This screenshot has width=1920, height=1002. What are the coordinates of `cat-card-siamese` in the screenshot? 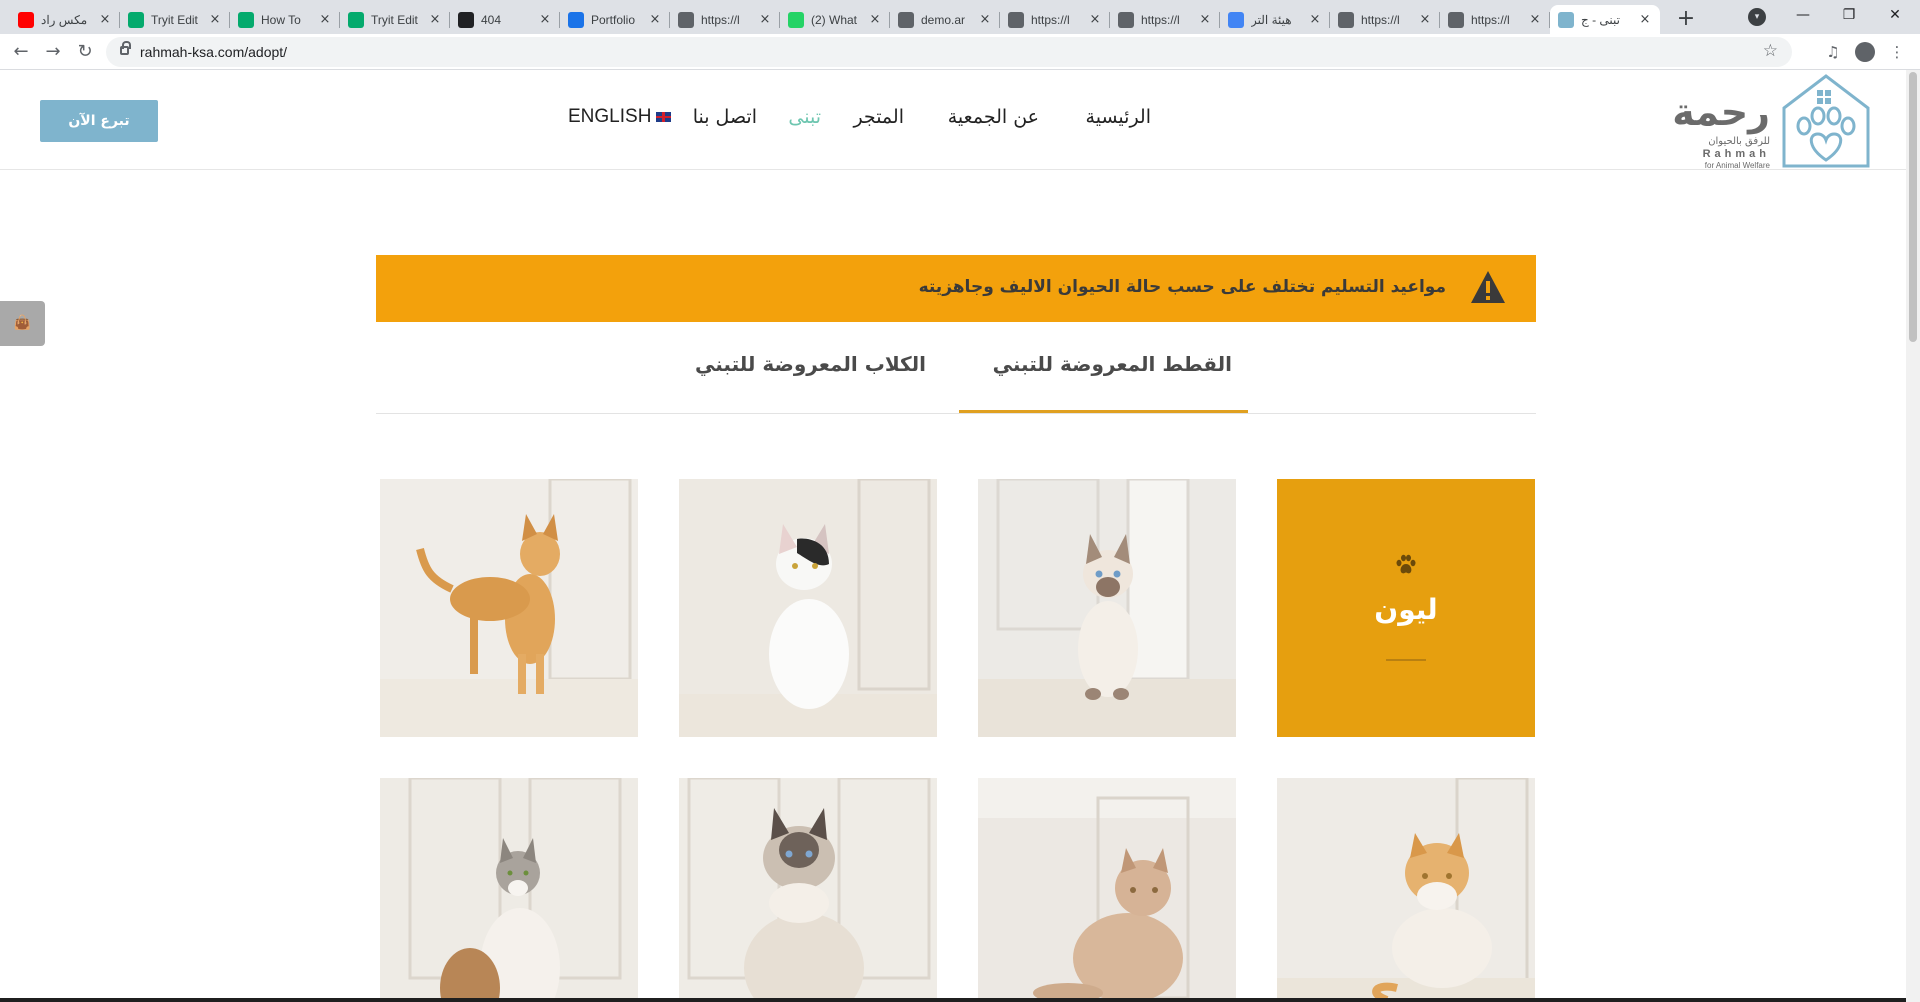 It's located at (1107, 608).